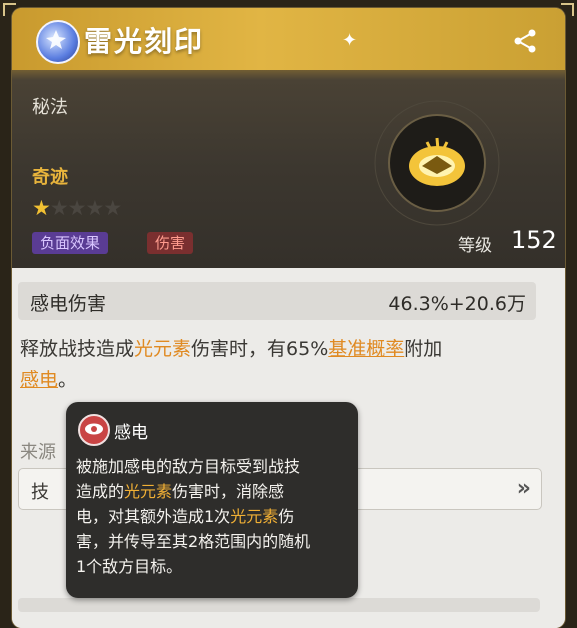  Describe the element at coordinates (423, 349) in the screenshot. I see `desc-text: 附加` at that location.